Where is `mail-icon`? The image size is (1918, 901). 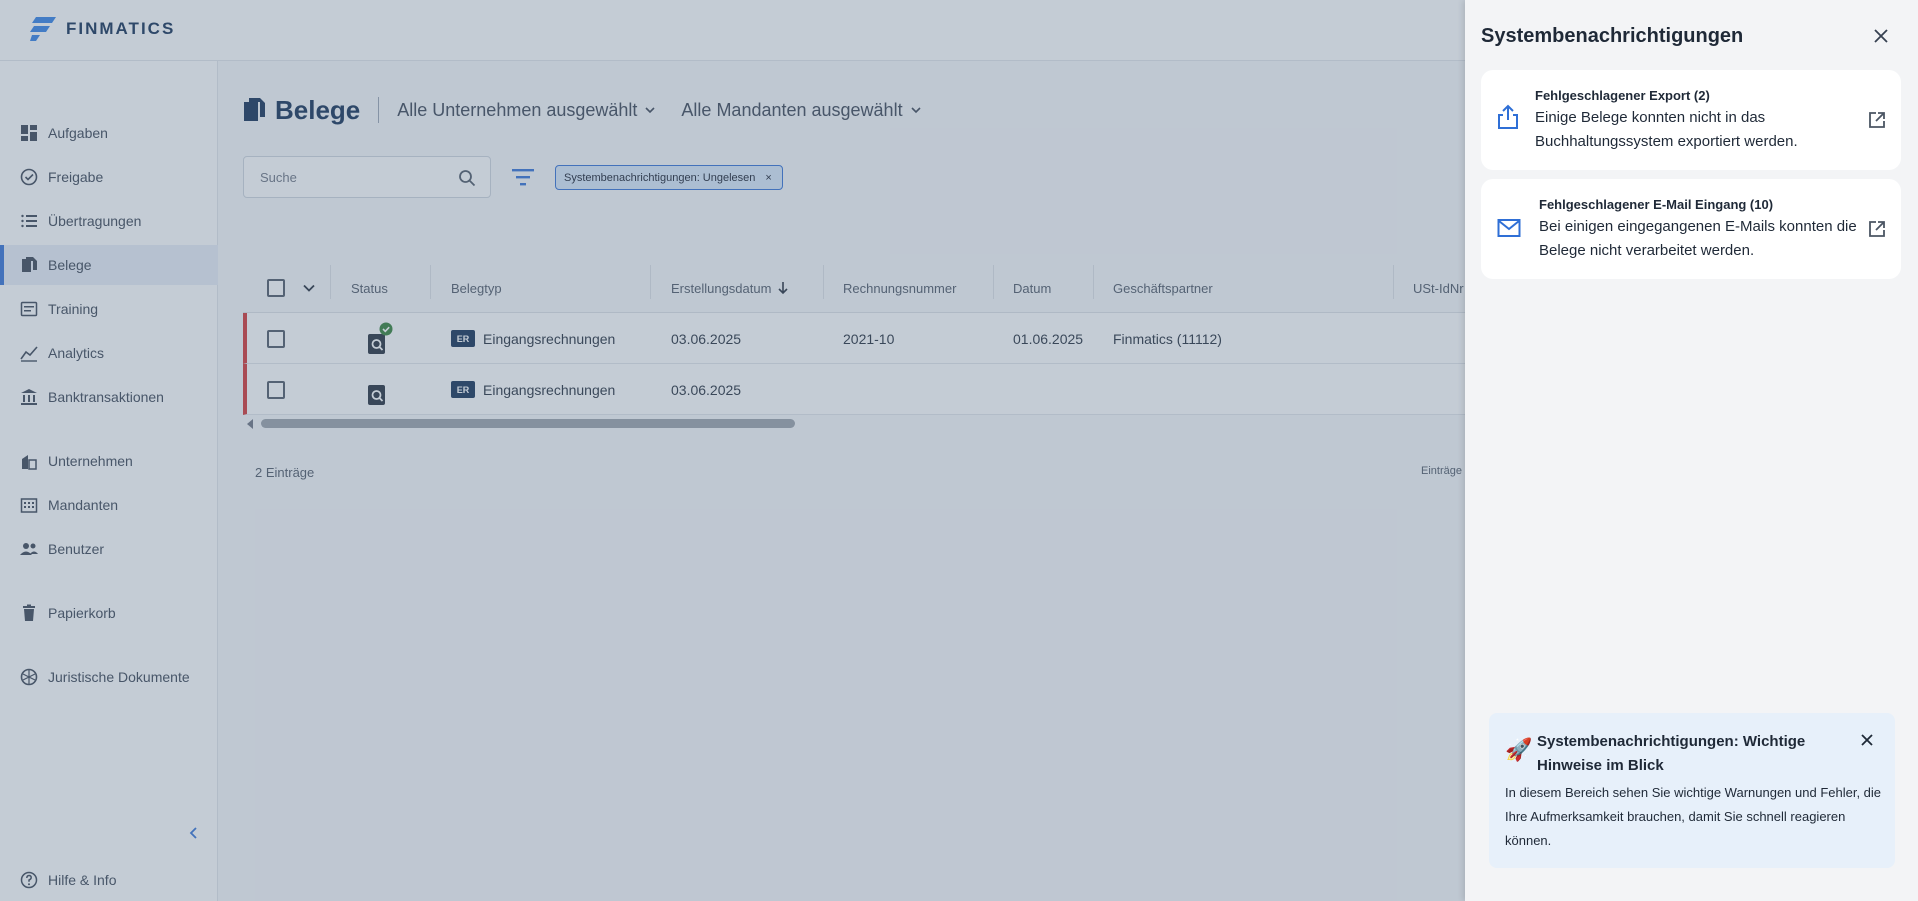
mail-icon is located at coordinates (1509, 228).